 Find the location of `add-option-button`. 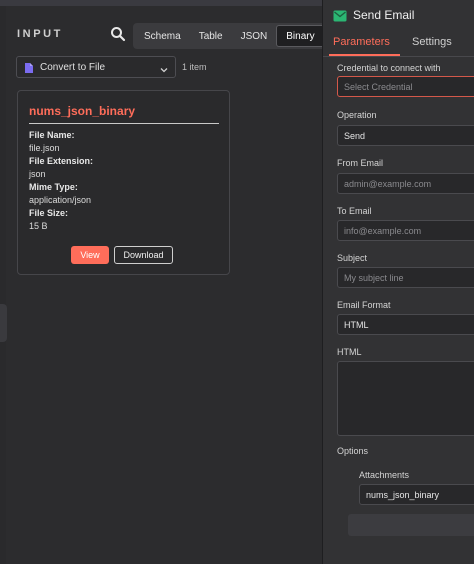

add-option-button is located at coordinates (411, 525).